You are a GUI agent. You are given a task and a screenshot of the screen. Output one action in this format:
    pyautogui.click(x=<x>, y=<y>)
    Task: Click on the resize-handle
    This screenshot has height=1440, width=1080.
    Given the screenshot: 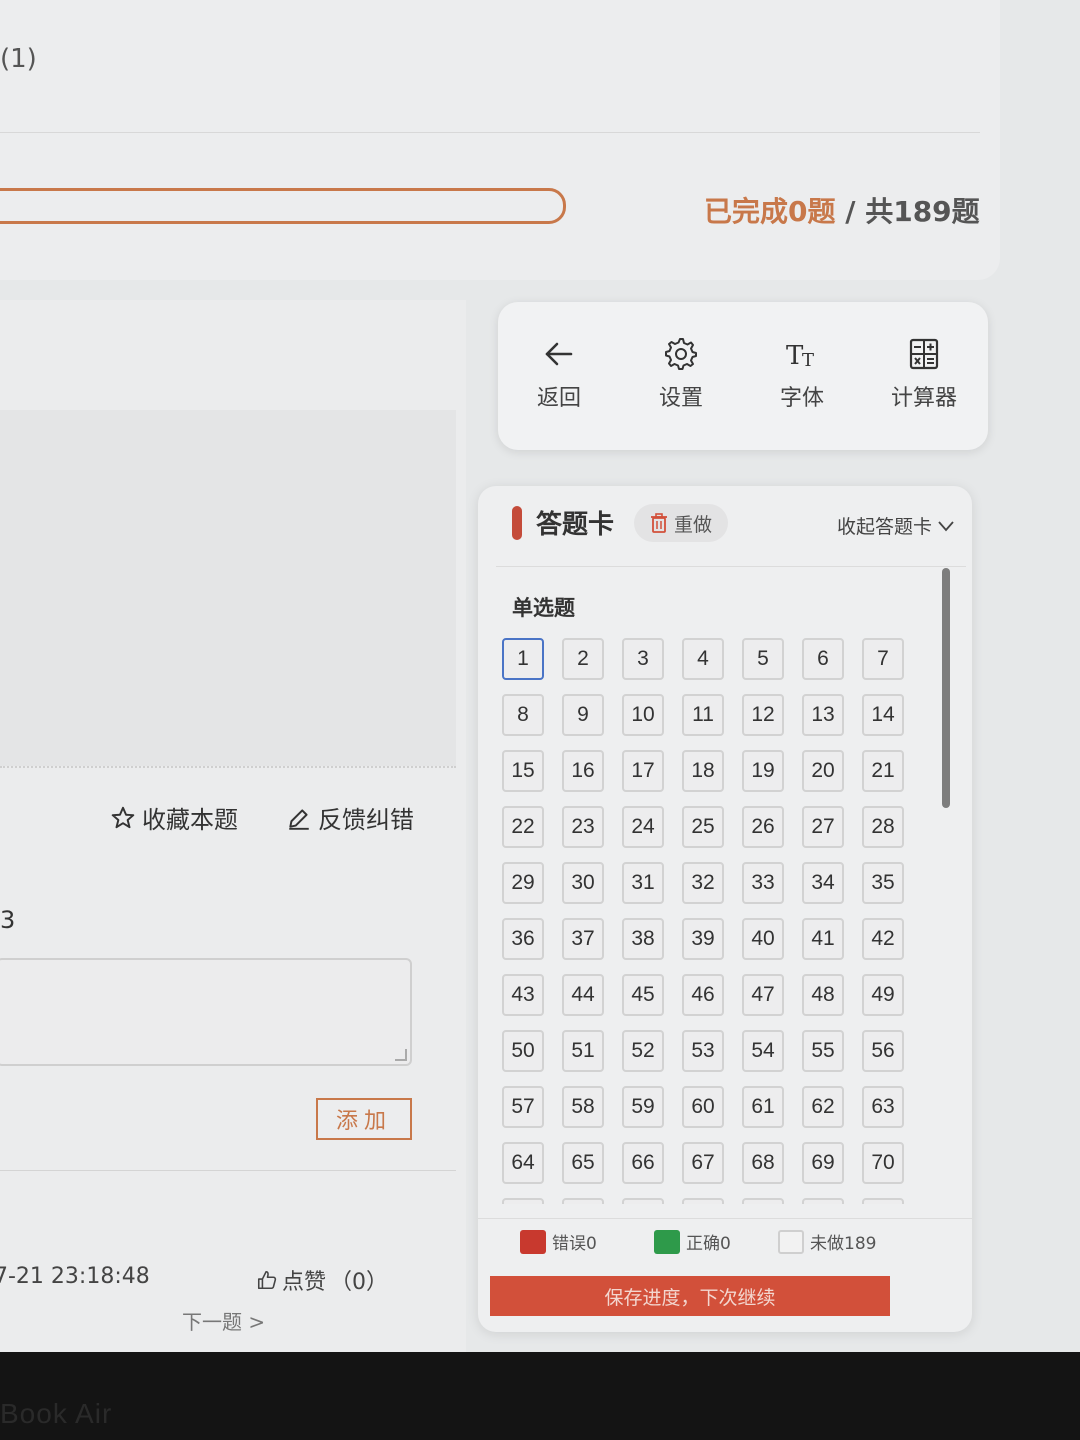 What is the action you would take?
    pyautogui.click(x=401, y=1055)
    